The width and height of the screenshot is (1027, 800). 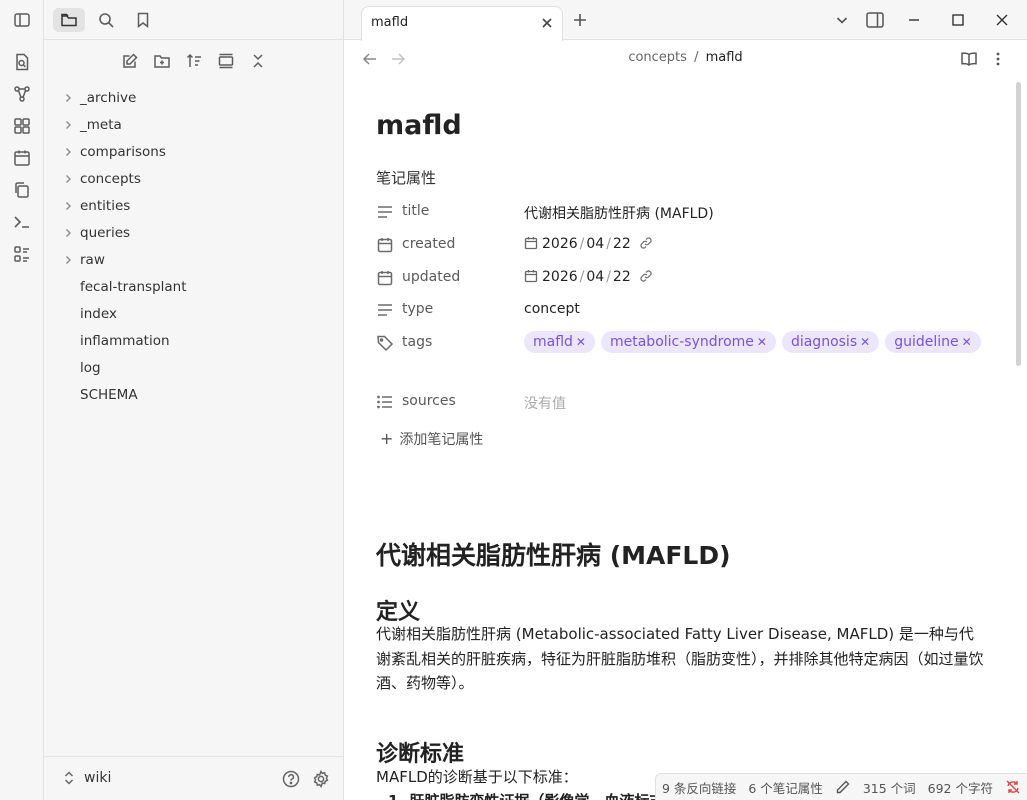 What do you see at coordinates (291, 779) in the screenshot?
I see `help-icon` at bounding box center [291, 779].